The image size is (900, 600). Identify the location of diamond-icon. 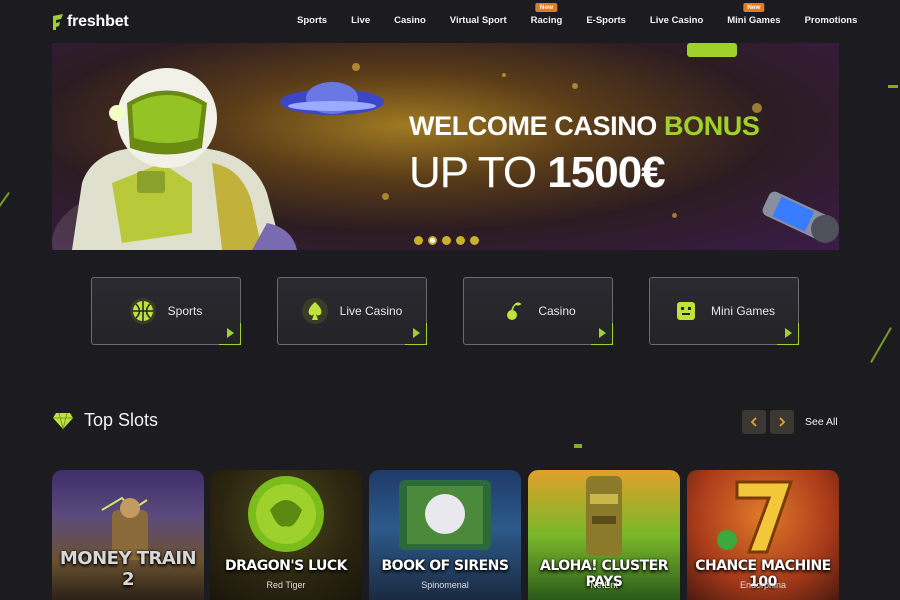
(63, 420).